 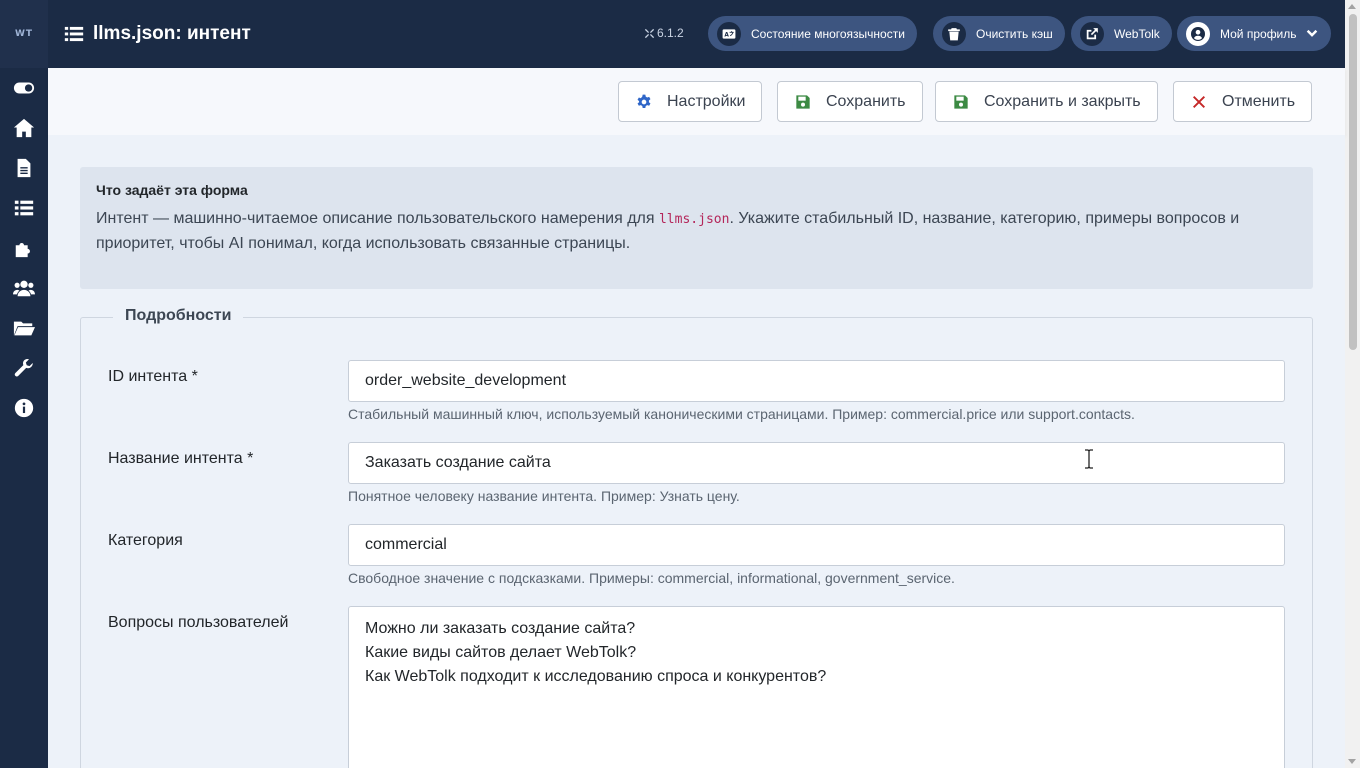 I want to click on scroll-thumb, so click(x=1353, y=182).